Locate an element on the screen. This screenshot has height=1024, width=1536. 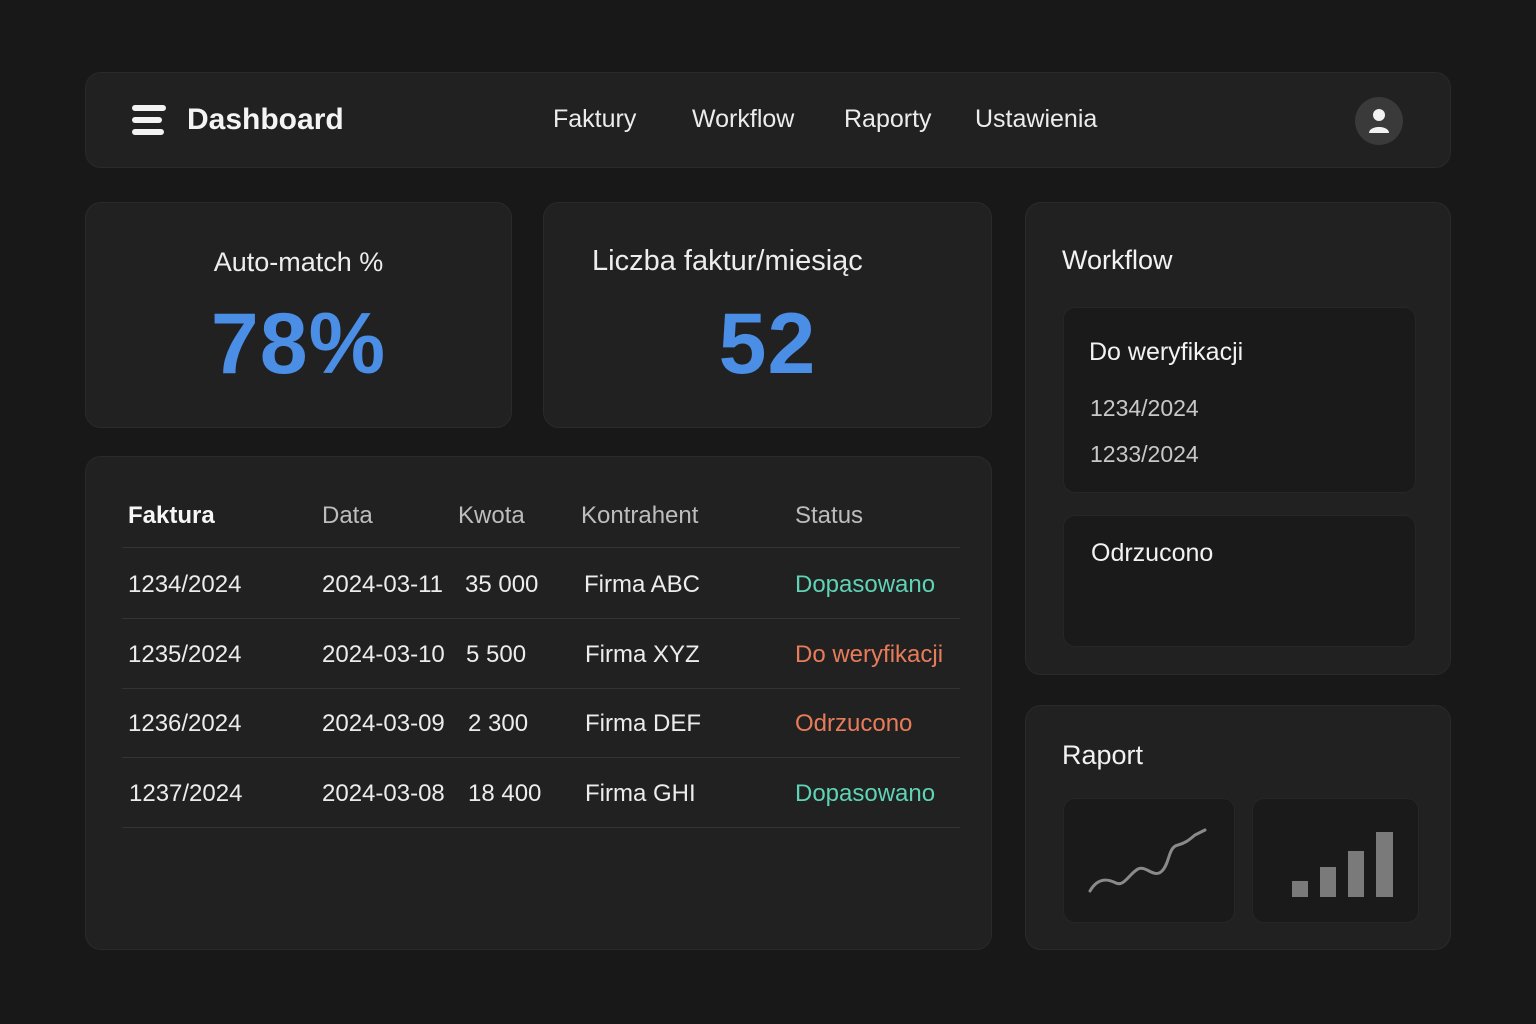
kpi-value: 52 is located at coordinates (767, 344).